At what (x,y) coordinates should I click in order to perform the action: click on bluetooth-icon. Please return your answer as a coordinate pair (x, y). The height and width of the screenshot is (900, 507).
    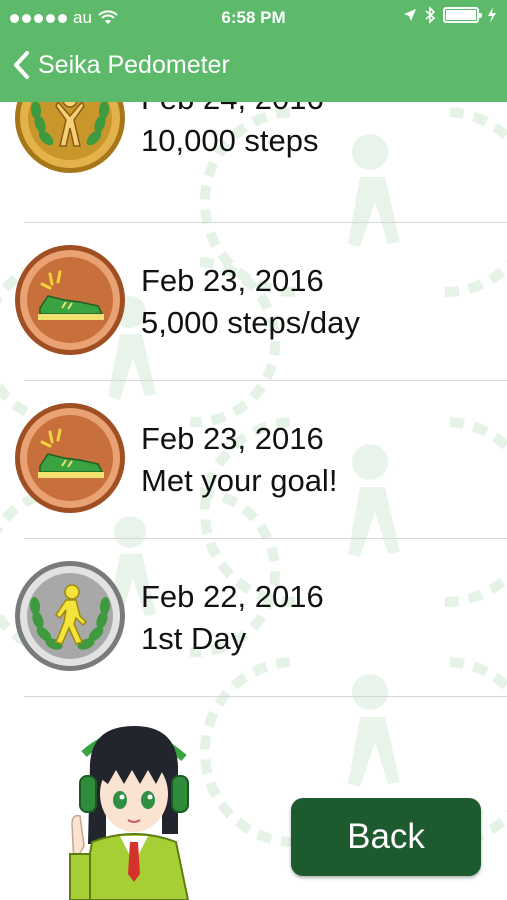
    Looking at the image, I should click on (430, 15).